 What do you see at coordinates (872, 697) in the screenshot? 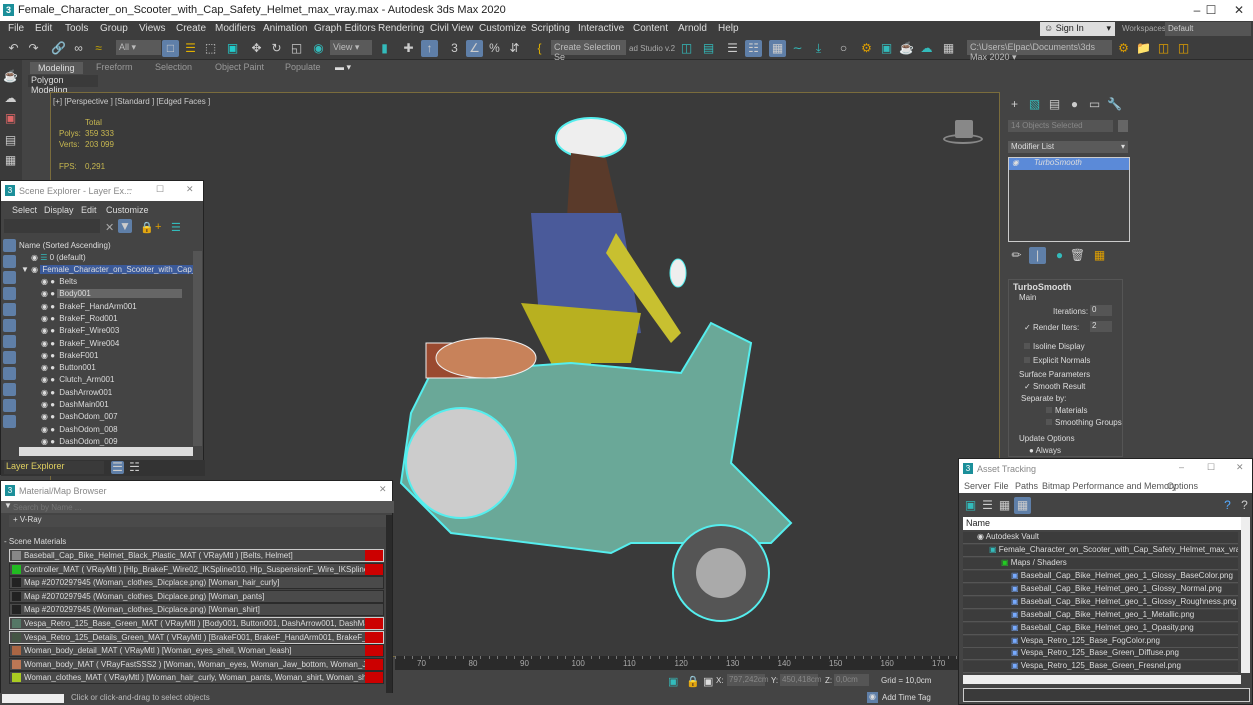
I see `time-tag-icon: ◉` at bounding box center [872, 697].